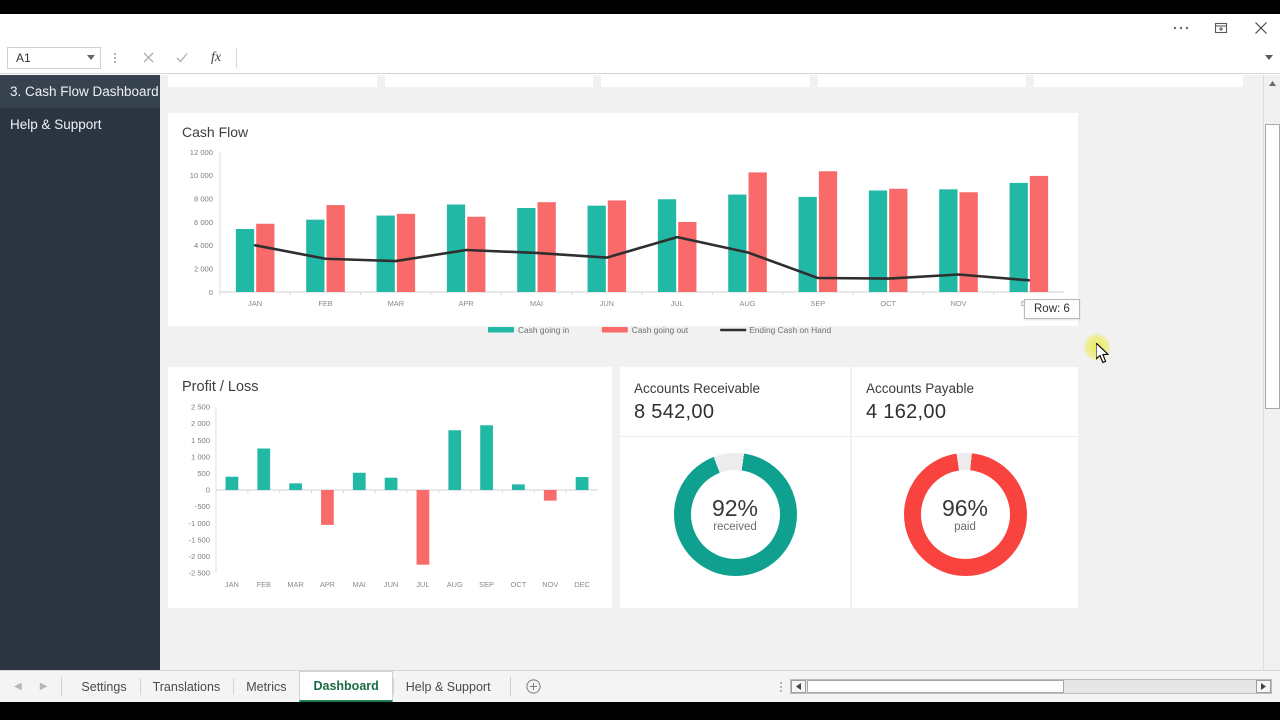  I want to click on ar-percent: 92%, so click(735, 507).